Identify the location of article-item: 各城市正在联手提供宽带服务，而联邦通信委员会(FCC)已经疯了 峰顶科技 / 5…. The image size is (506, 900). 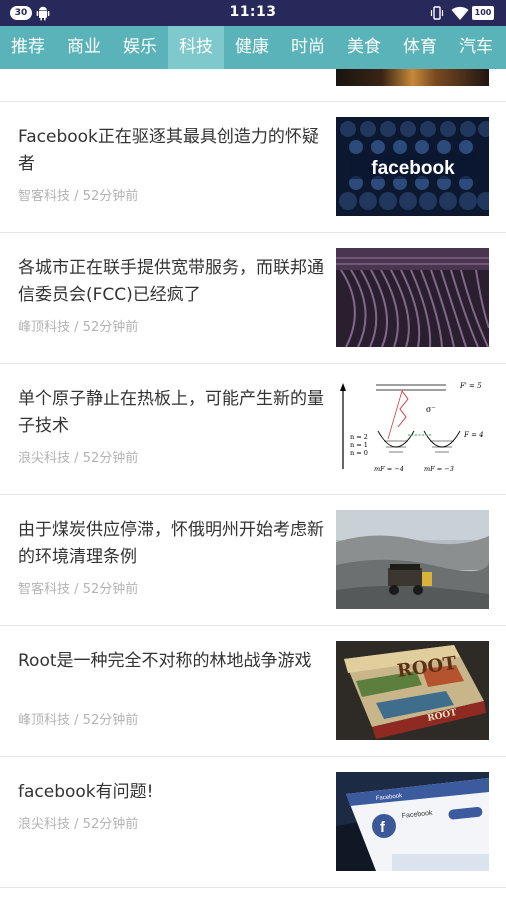
(253, 298).